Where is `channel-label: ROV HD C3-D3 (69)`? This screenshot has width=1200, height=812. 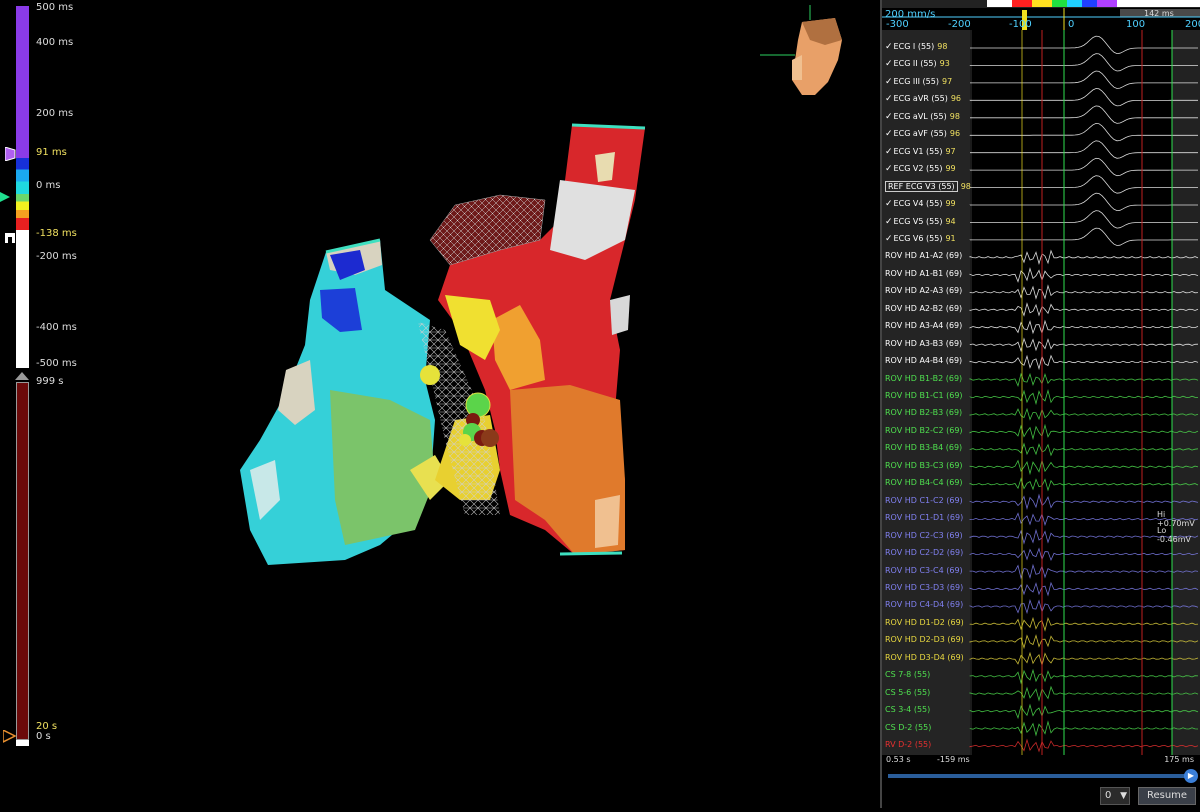
channel-label: ROV HD C3-D3 (69) is located at coordinates (924, 587).